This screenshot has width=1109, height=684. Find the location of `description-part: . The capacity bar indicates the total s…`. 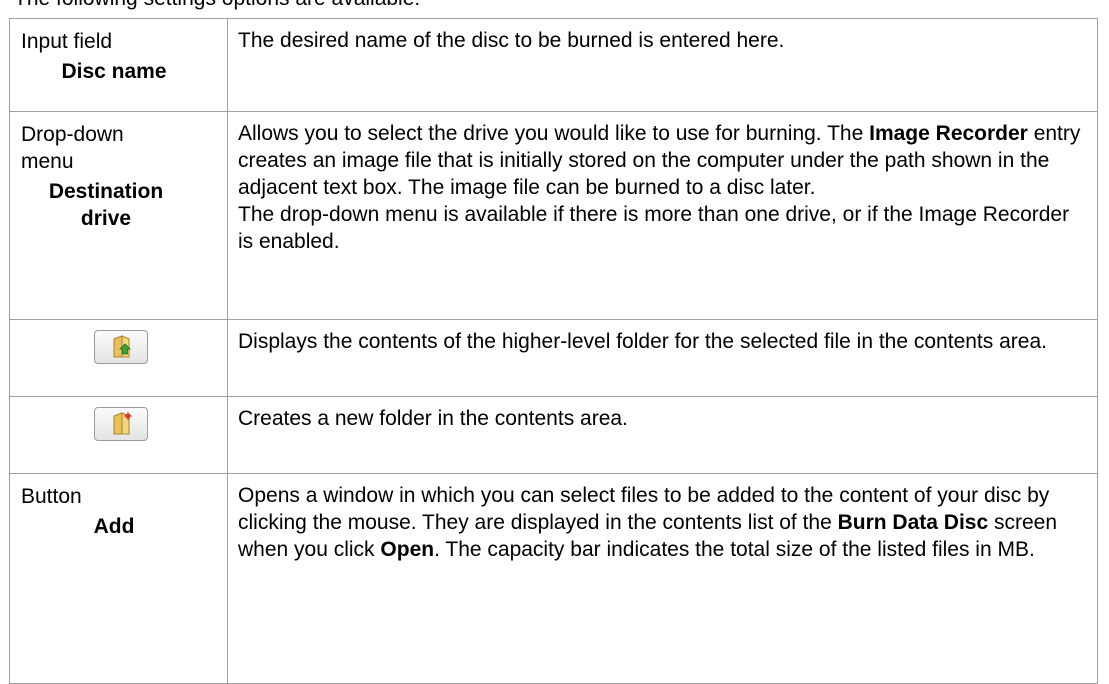

description-part: . The capacity bar indicates the total s… is located at coordinates (734, 549).